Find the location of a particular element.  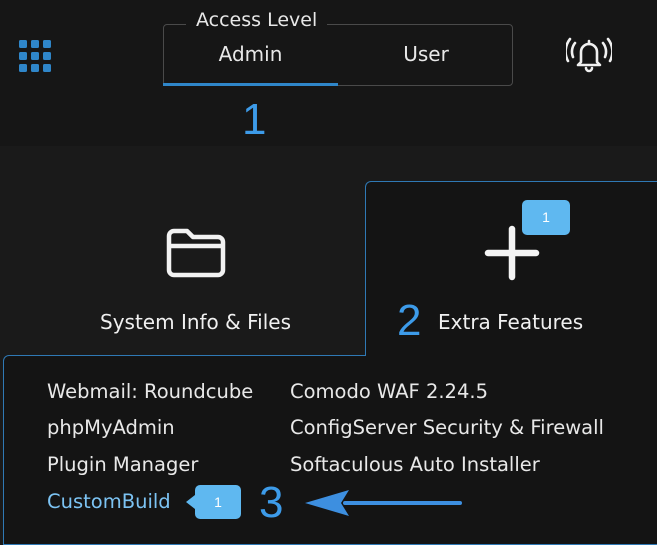

step-marker-1: 1 is located at coordinates (254, 119).